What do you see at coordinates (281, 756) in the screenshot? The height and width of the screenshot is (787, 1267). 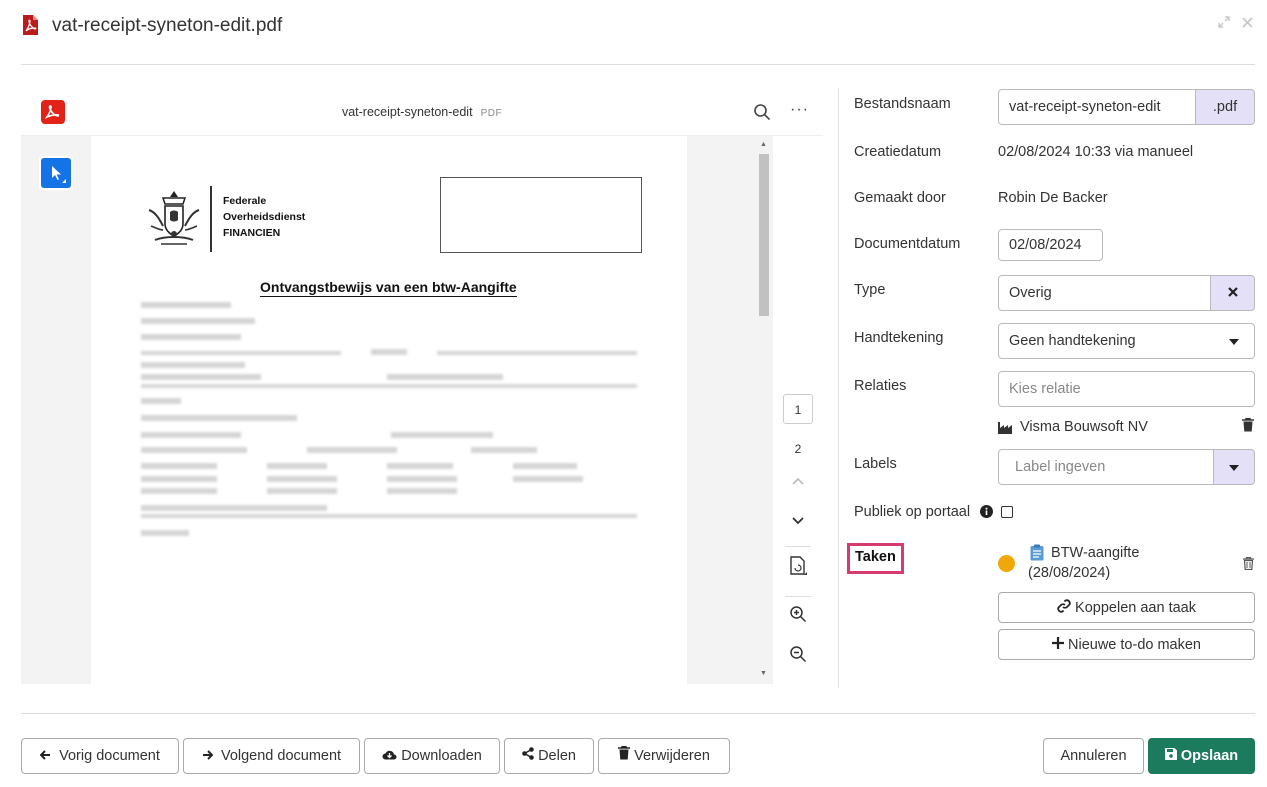 I see `next-document-label: Volgend document` at bounding box center [281, 756].